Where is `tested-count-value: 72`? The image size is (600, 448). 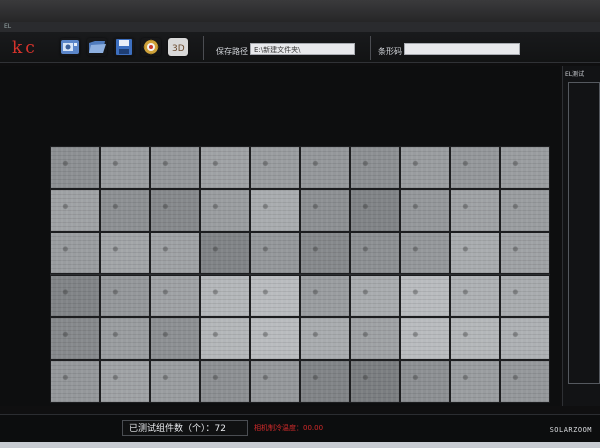
tested-count-value: 72 is located at coordinates (220, 429).